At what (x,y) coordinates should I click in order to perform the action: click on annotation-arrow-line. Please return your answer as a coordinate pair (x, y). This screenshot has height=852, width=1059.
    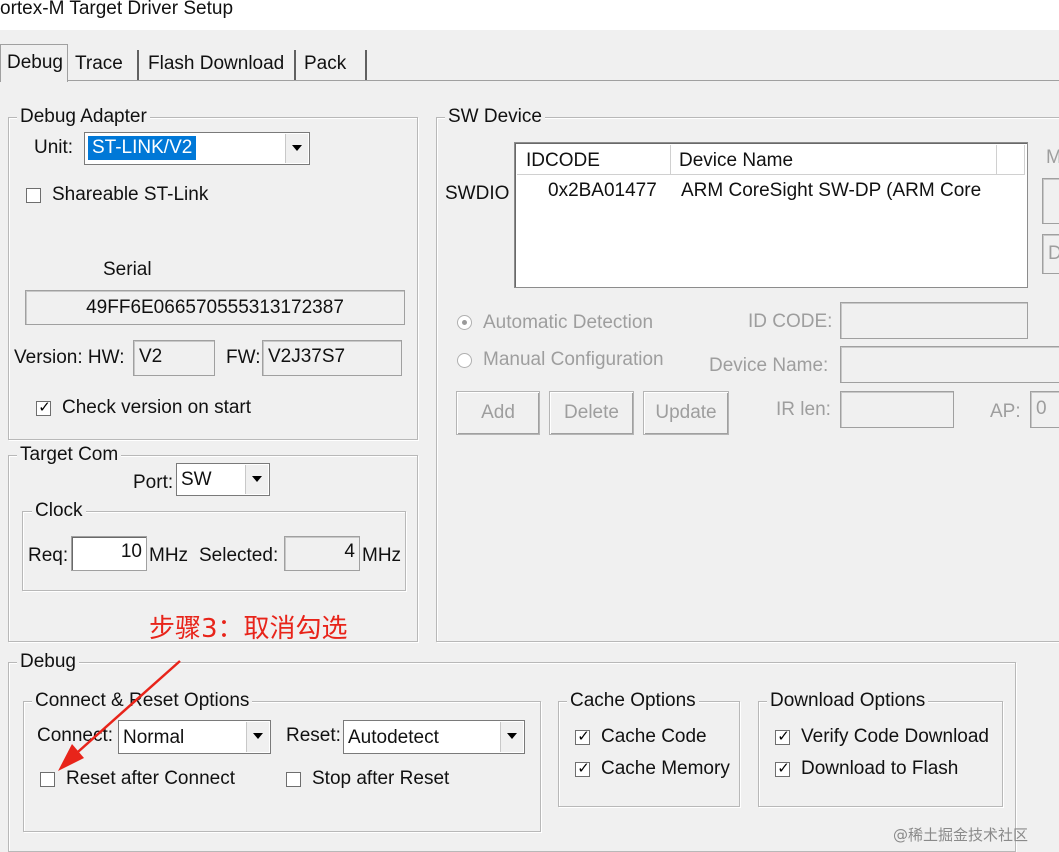
    Looking at the image, I should click on (125, 710).